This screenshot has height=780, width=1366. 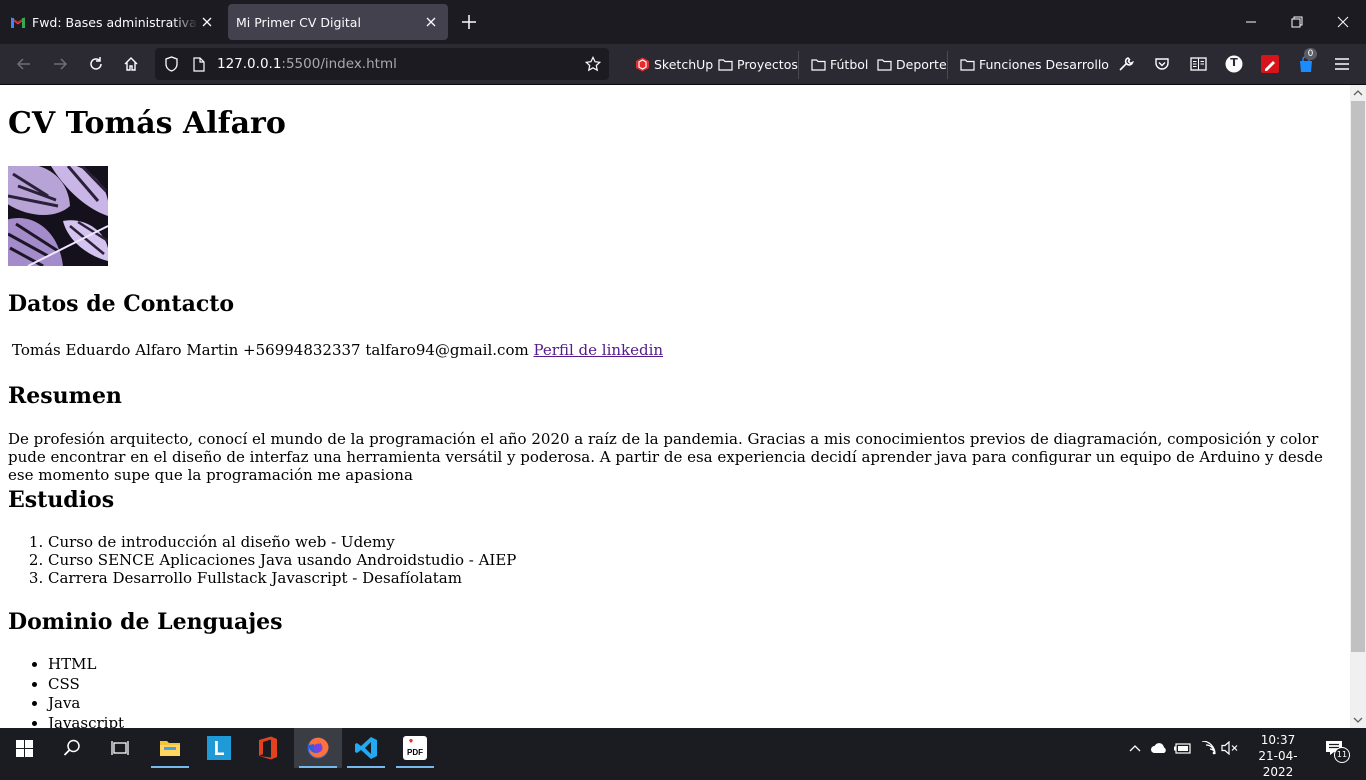 I want to click on account-avatar-icon: T, so click(x=1234, y=64).